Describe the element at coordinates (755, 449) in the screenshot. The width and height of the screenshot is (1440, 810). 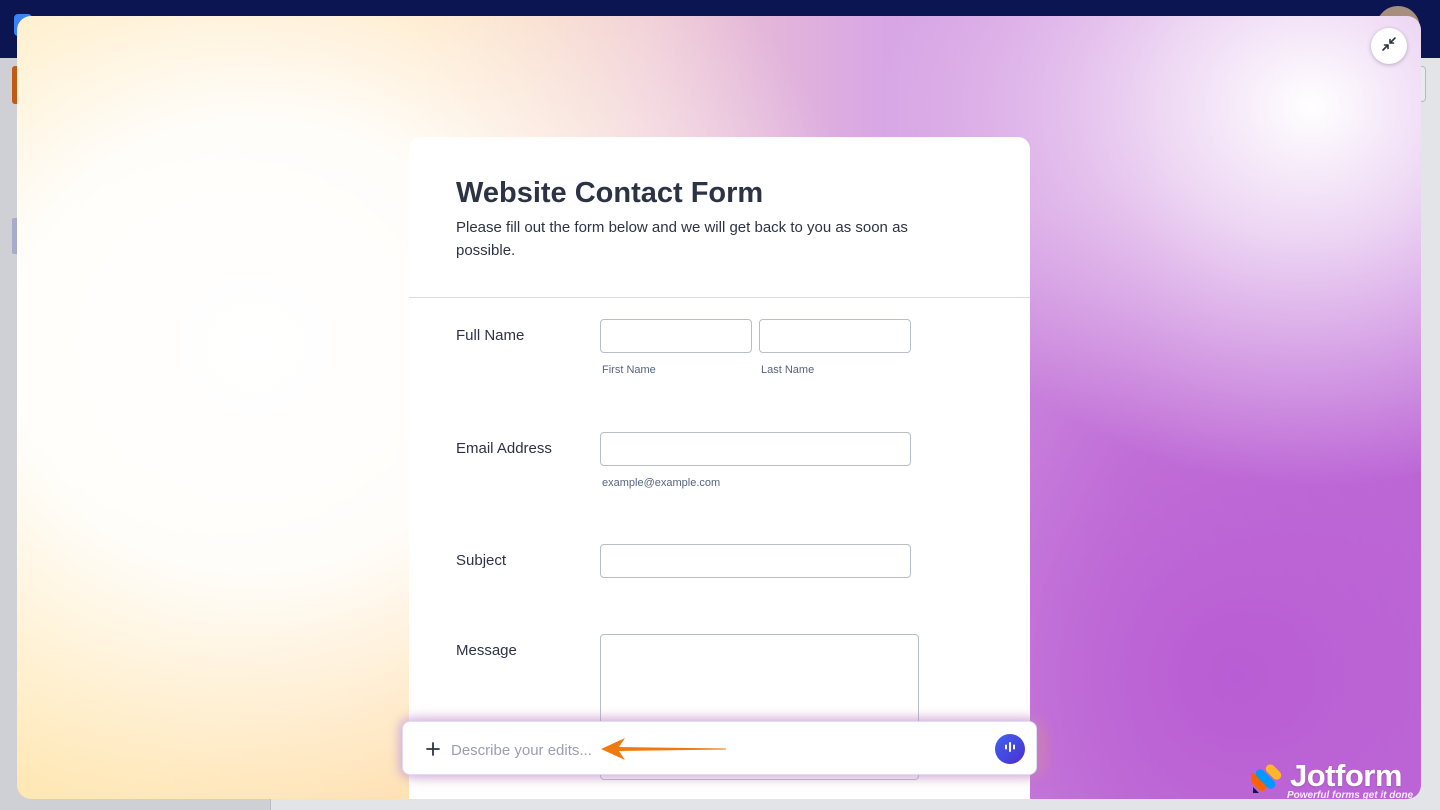
I see `email-input` at that location.